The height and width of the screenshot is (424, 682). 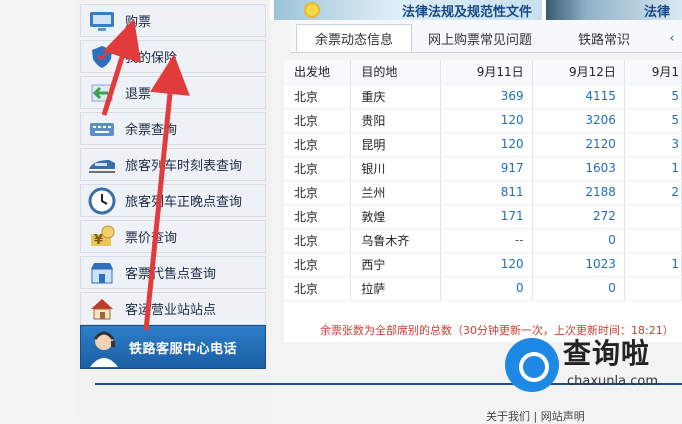 What do you see at coordinates (151, 238) in the screenshot?
I see `sidebar-item-label: 票价查询` at bounding box center [151, 238].